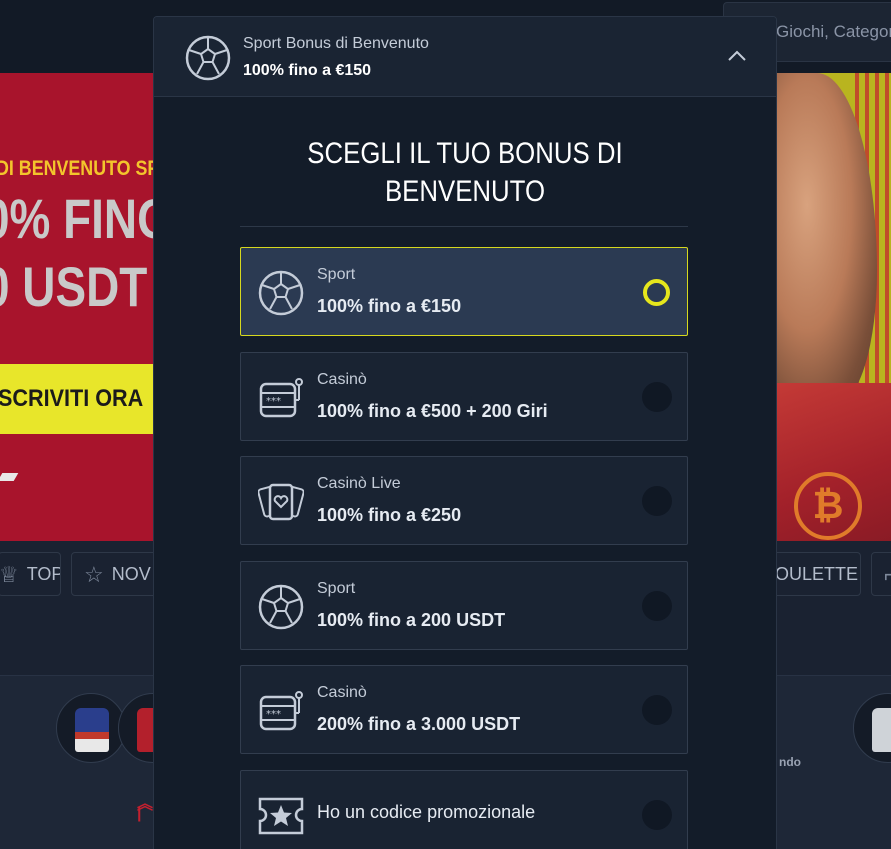 This screenshot has height=849, width=891. Describe the element at coordinates (9, 575) in the screenshot. I see `crown-icon: ♕` at that location.